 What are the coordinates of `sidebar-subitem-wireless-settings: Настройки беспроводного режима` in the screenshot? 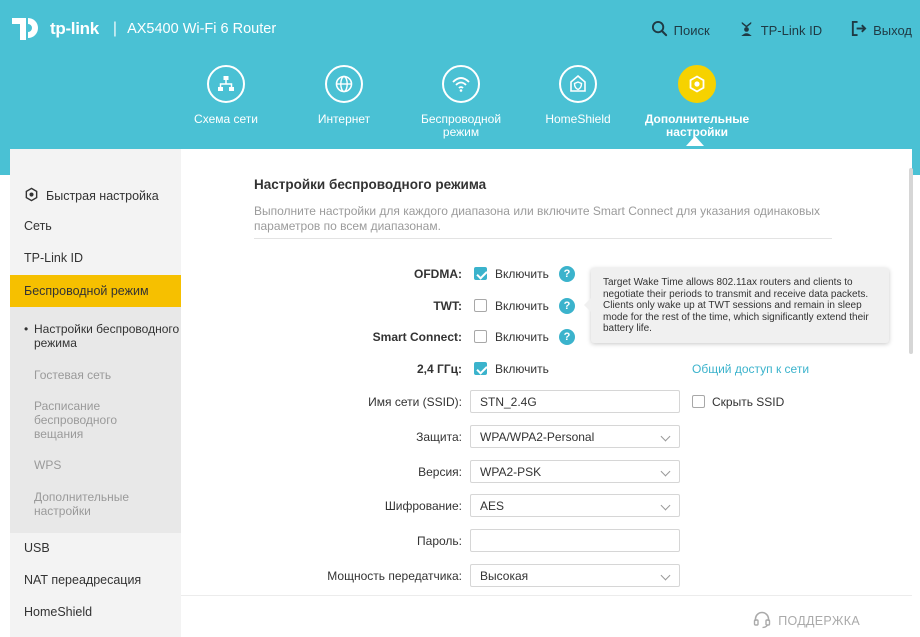 It's located at (102, 336).